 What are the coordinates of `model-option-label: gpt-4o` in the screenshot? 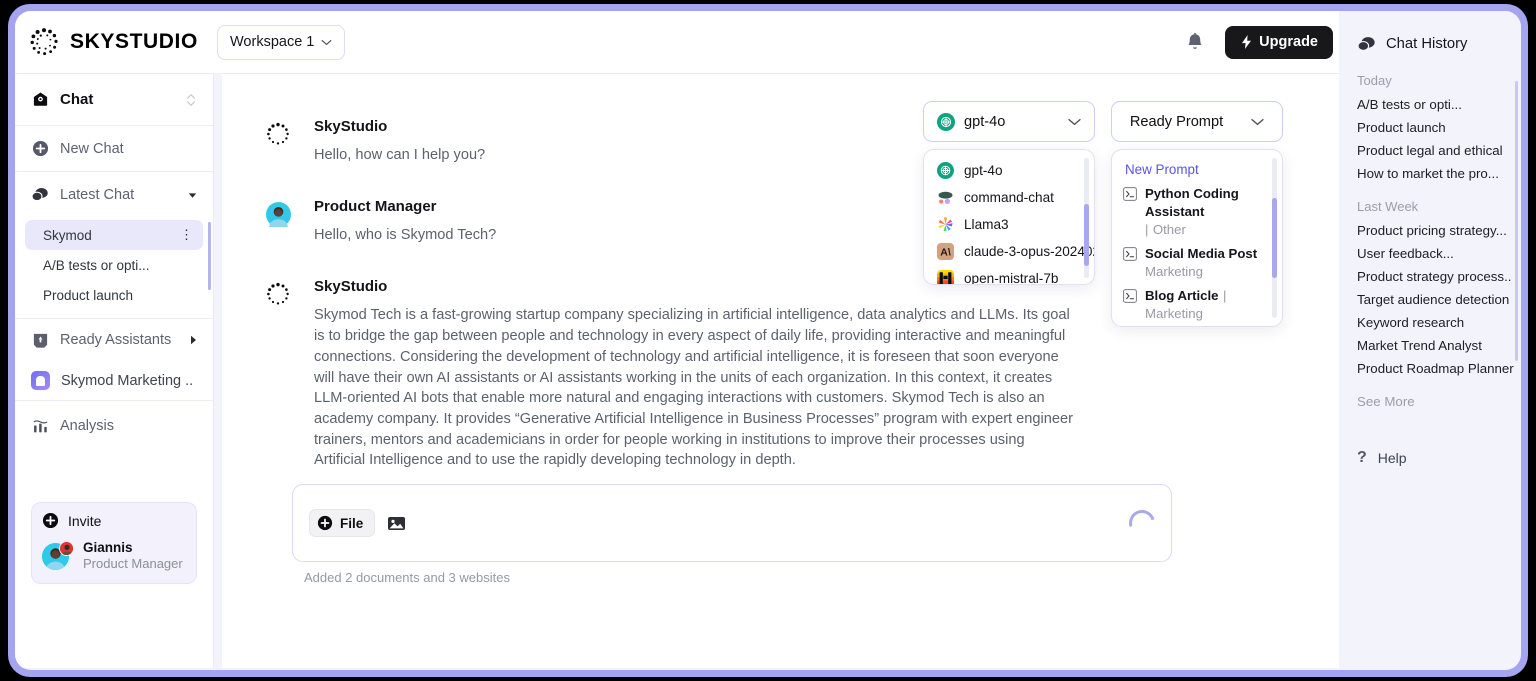 It's located at (983, 170).